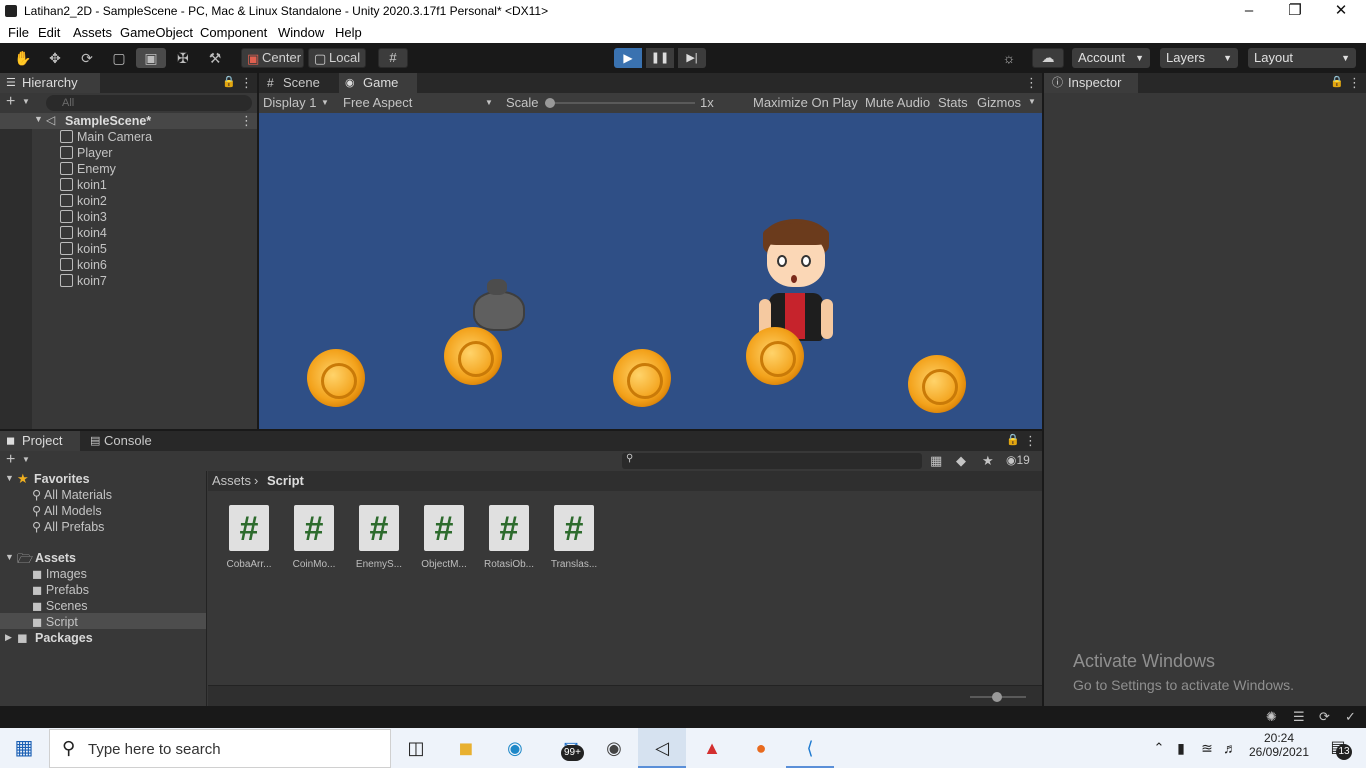  I want to click on favorite-all-prefabs: ⚲ All Prefabs, so click(68, 527).